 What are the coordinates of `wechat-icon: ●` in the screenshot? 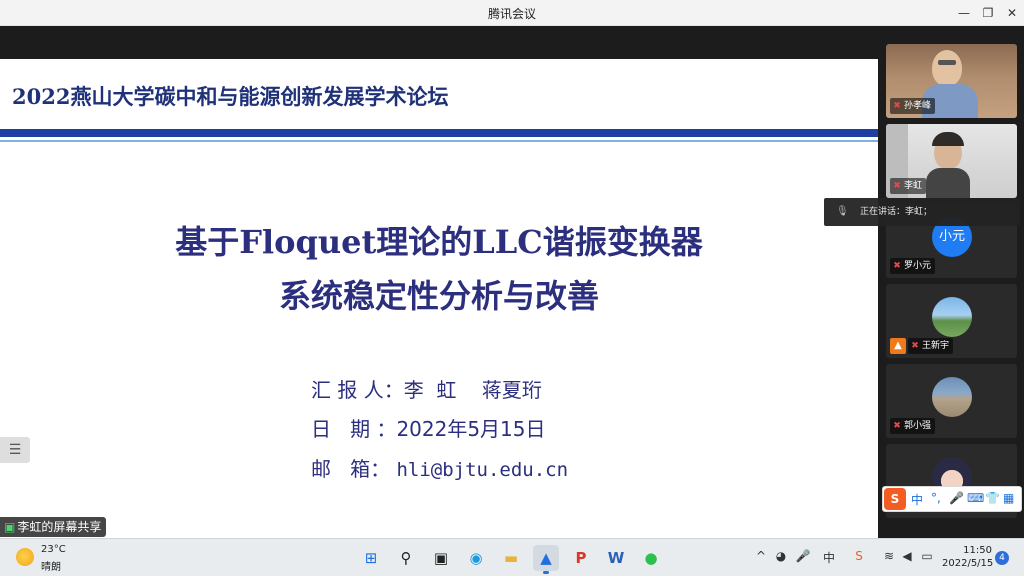 It's located at (651, 558).